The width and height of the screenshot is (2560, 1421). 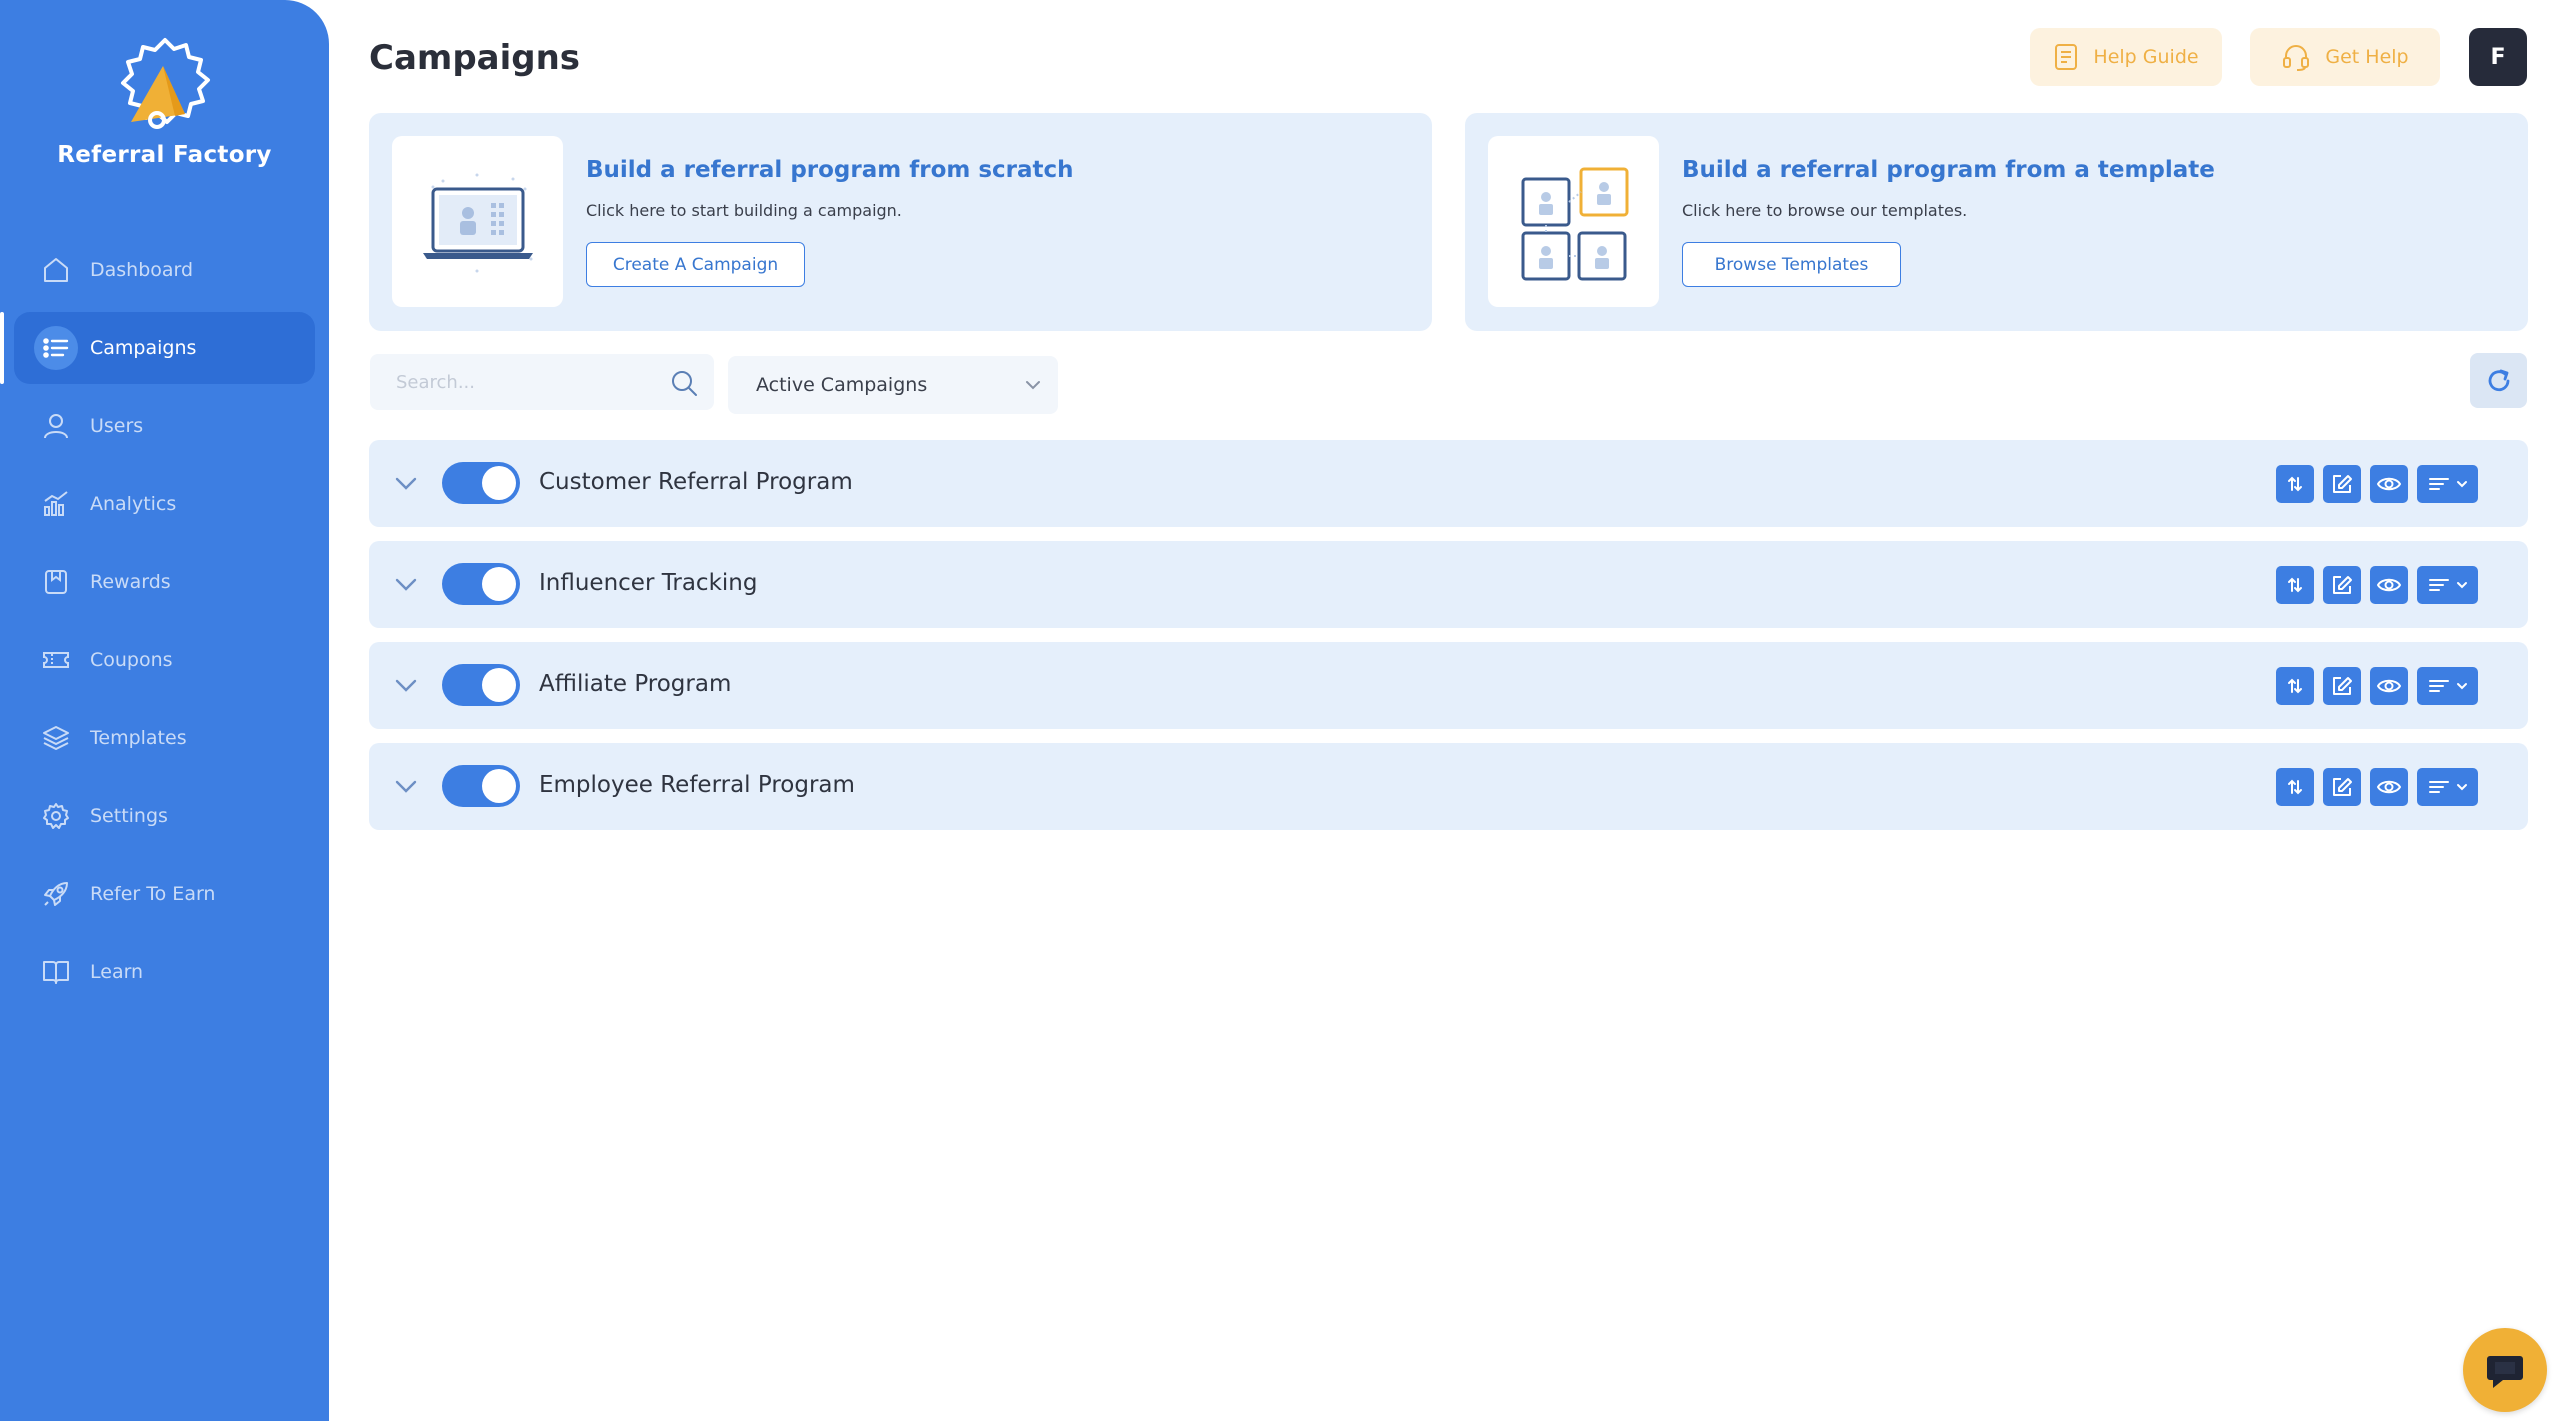 I want to click on document-icon, so click(x=2066, y=57).